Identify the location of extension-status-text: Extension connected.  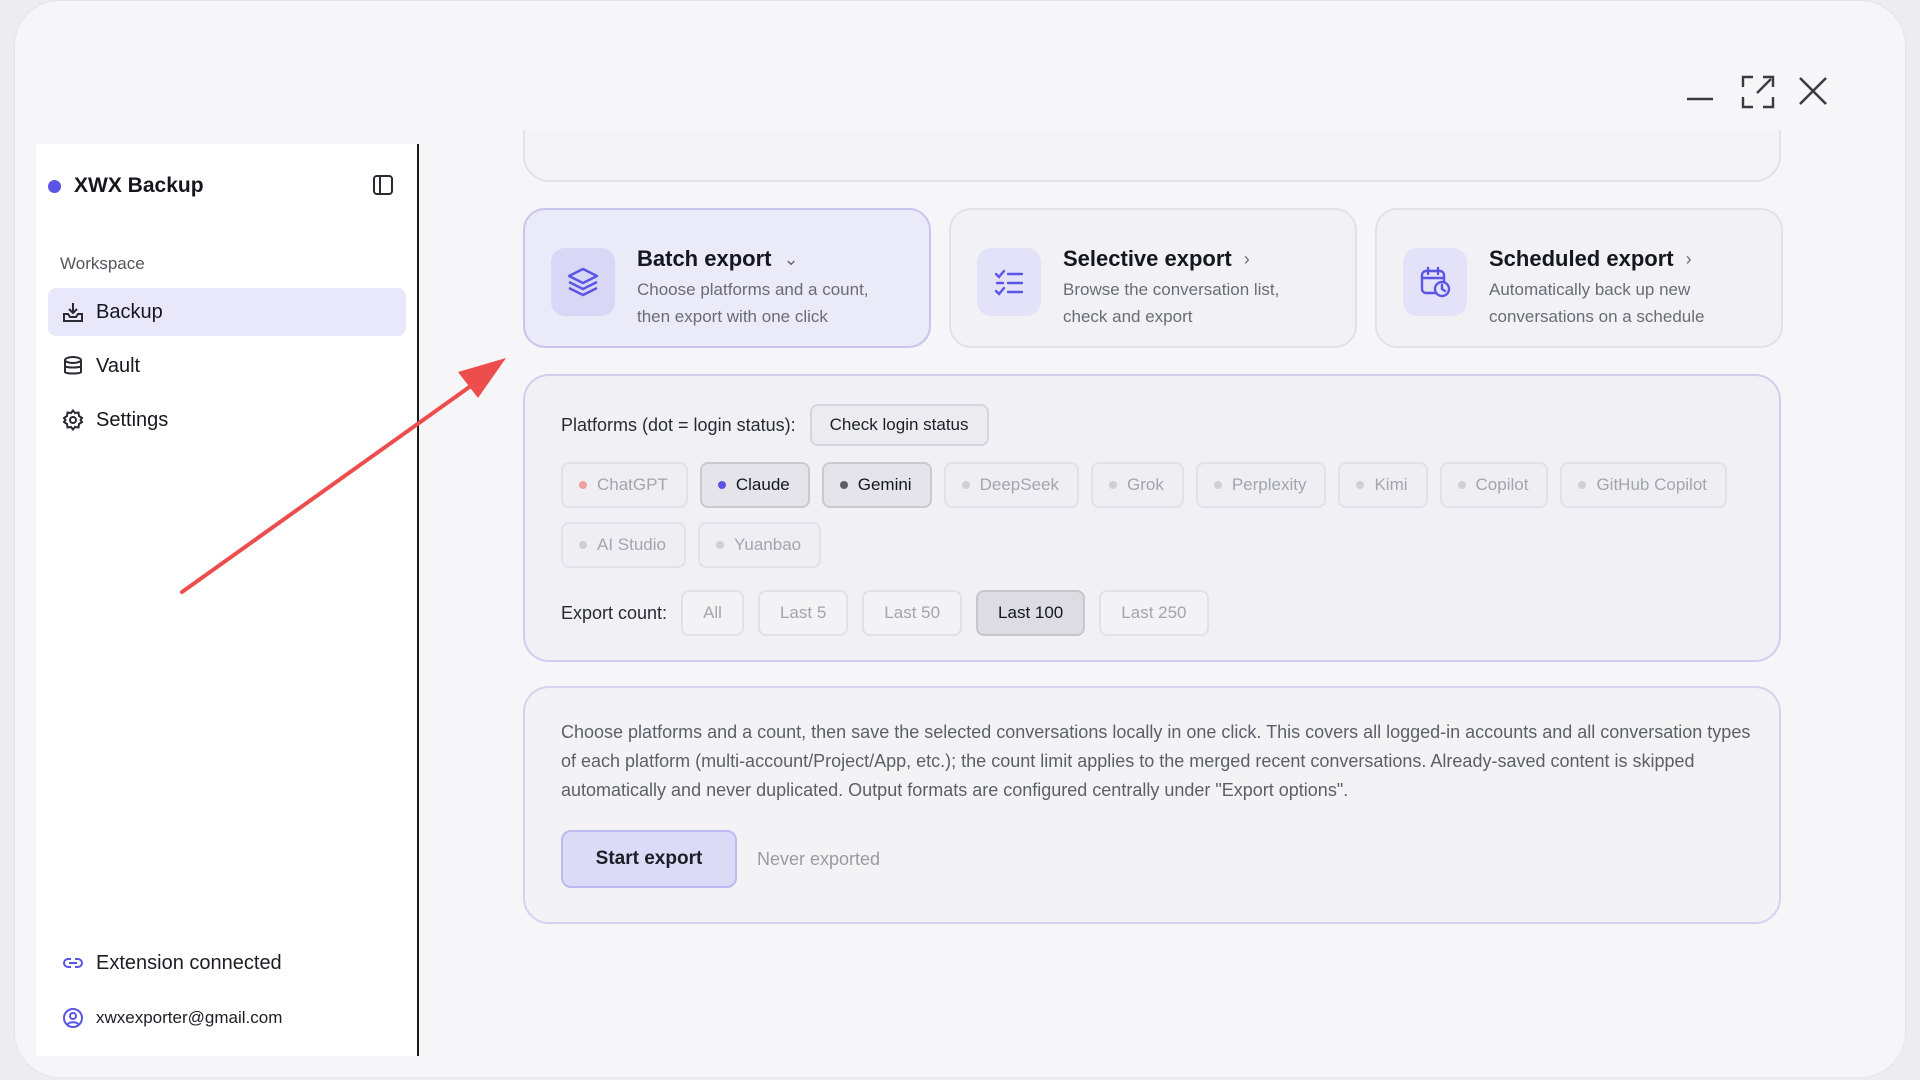
(189, 962).